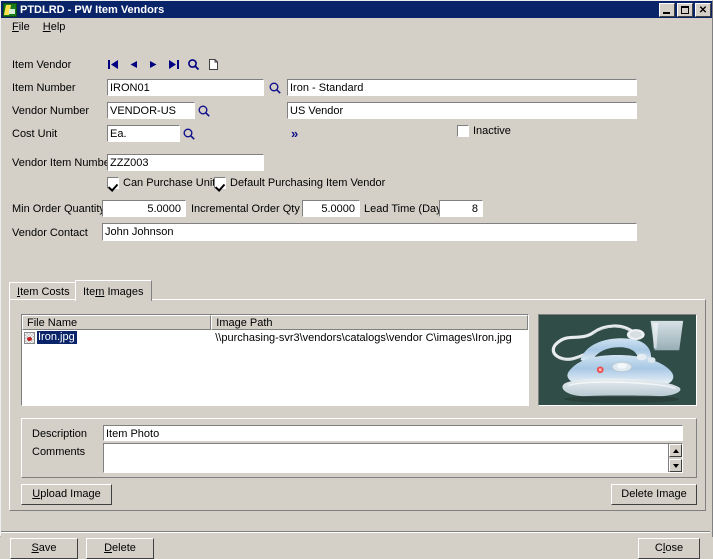  What do you see at coordinates (124, 548) in the screenshot?
I see `delete-button-label: elete` at bounding box center [124, 548].